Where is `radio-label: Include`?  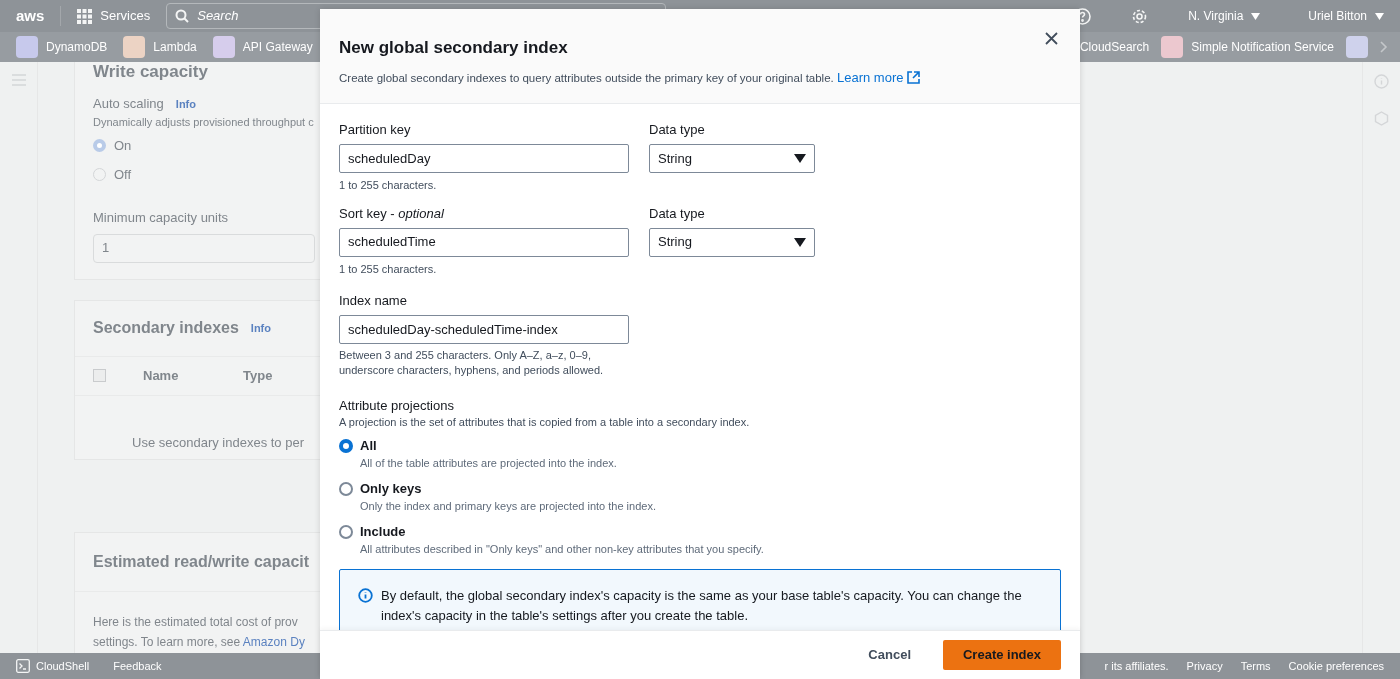
radio-label: Include is located at coordinates (383, 531).